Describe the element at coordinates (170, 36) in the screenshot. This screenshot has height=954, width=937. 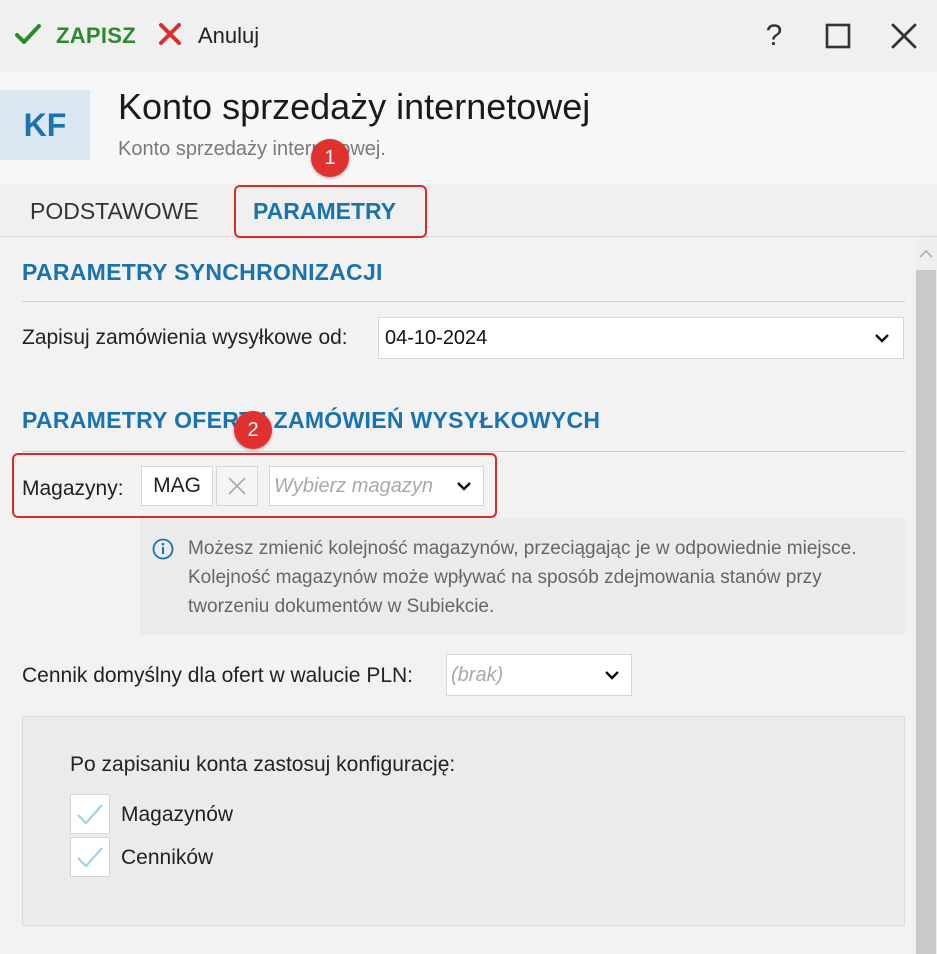
I see `close-icon` at that location.